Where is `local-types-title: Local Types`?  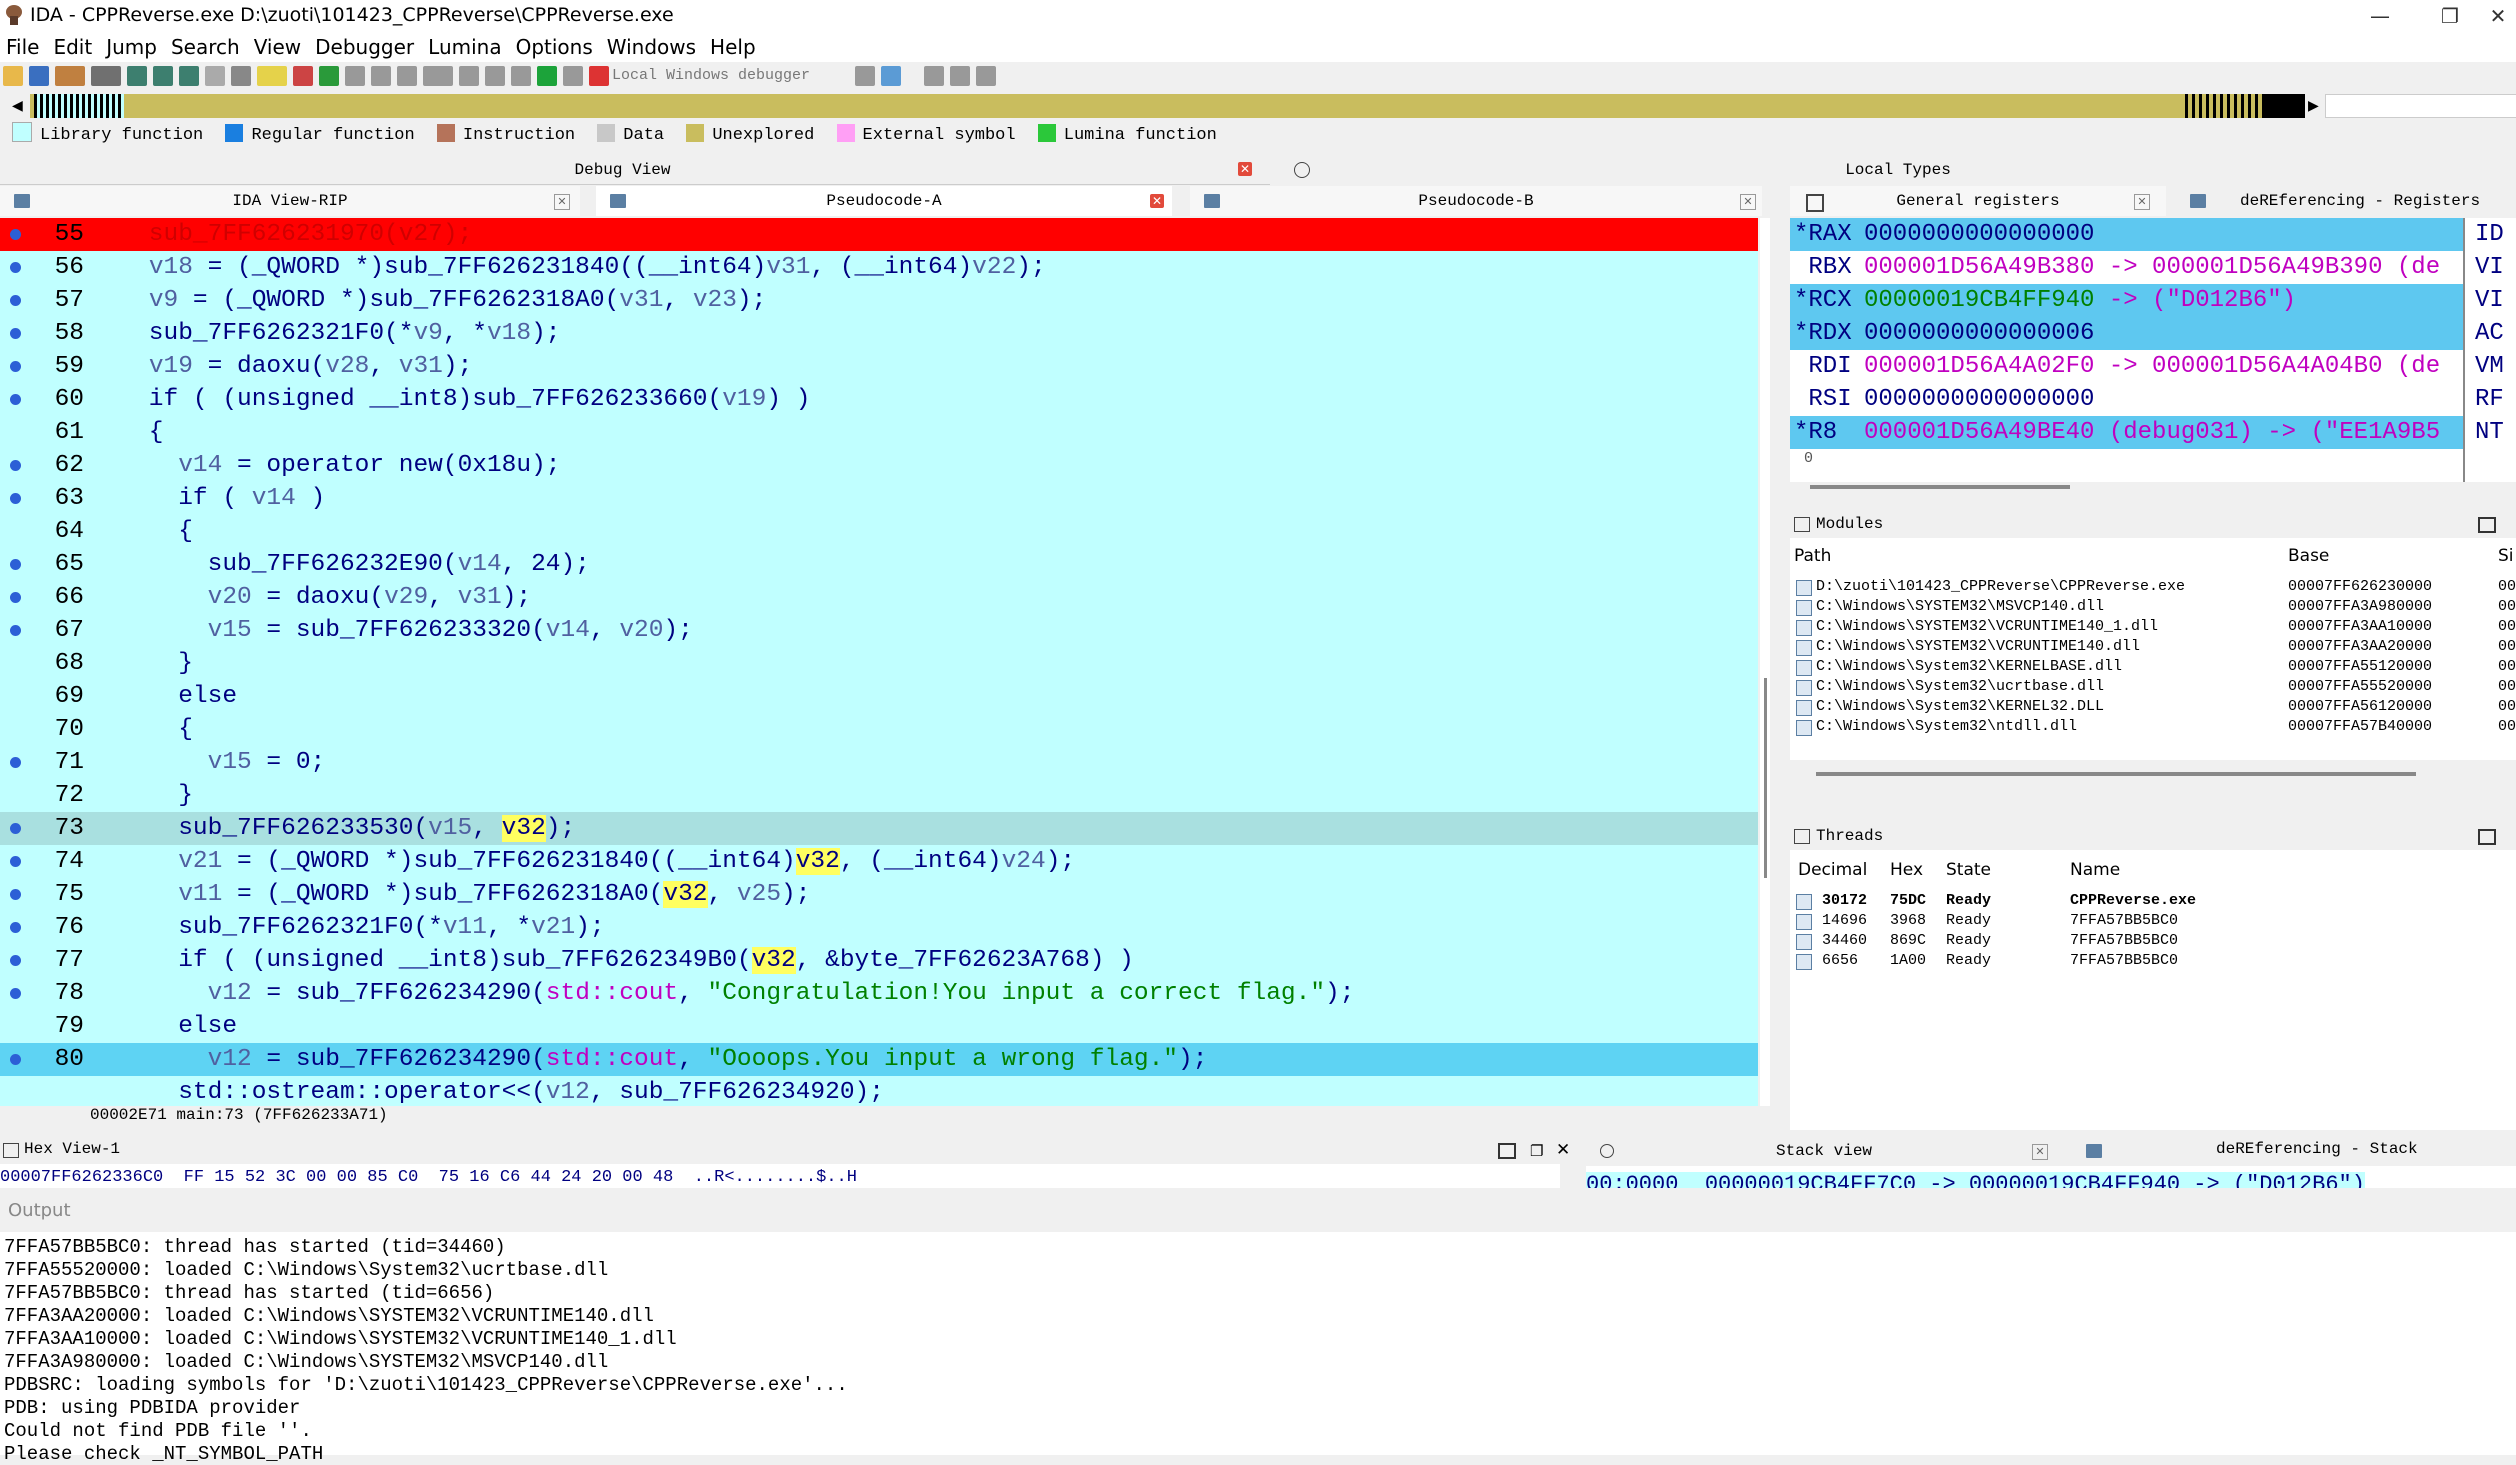
local-types-title: Local Types is located at coordinates (1898, 170).